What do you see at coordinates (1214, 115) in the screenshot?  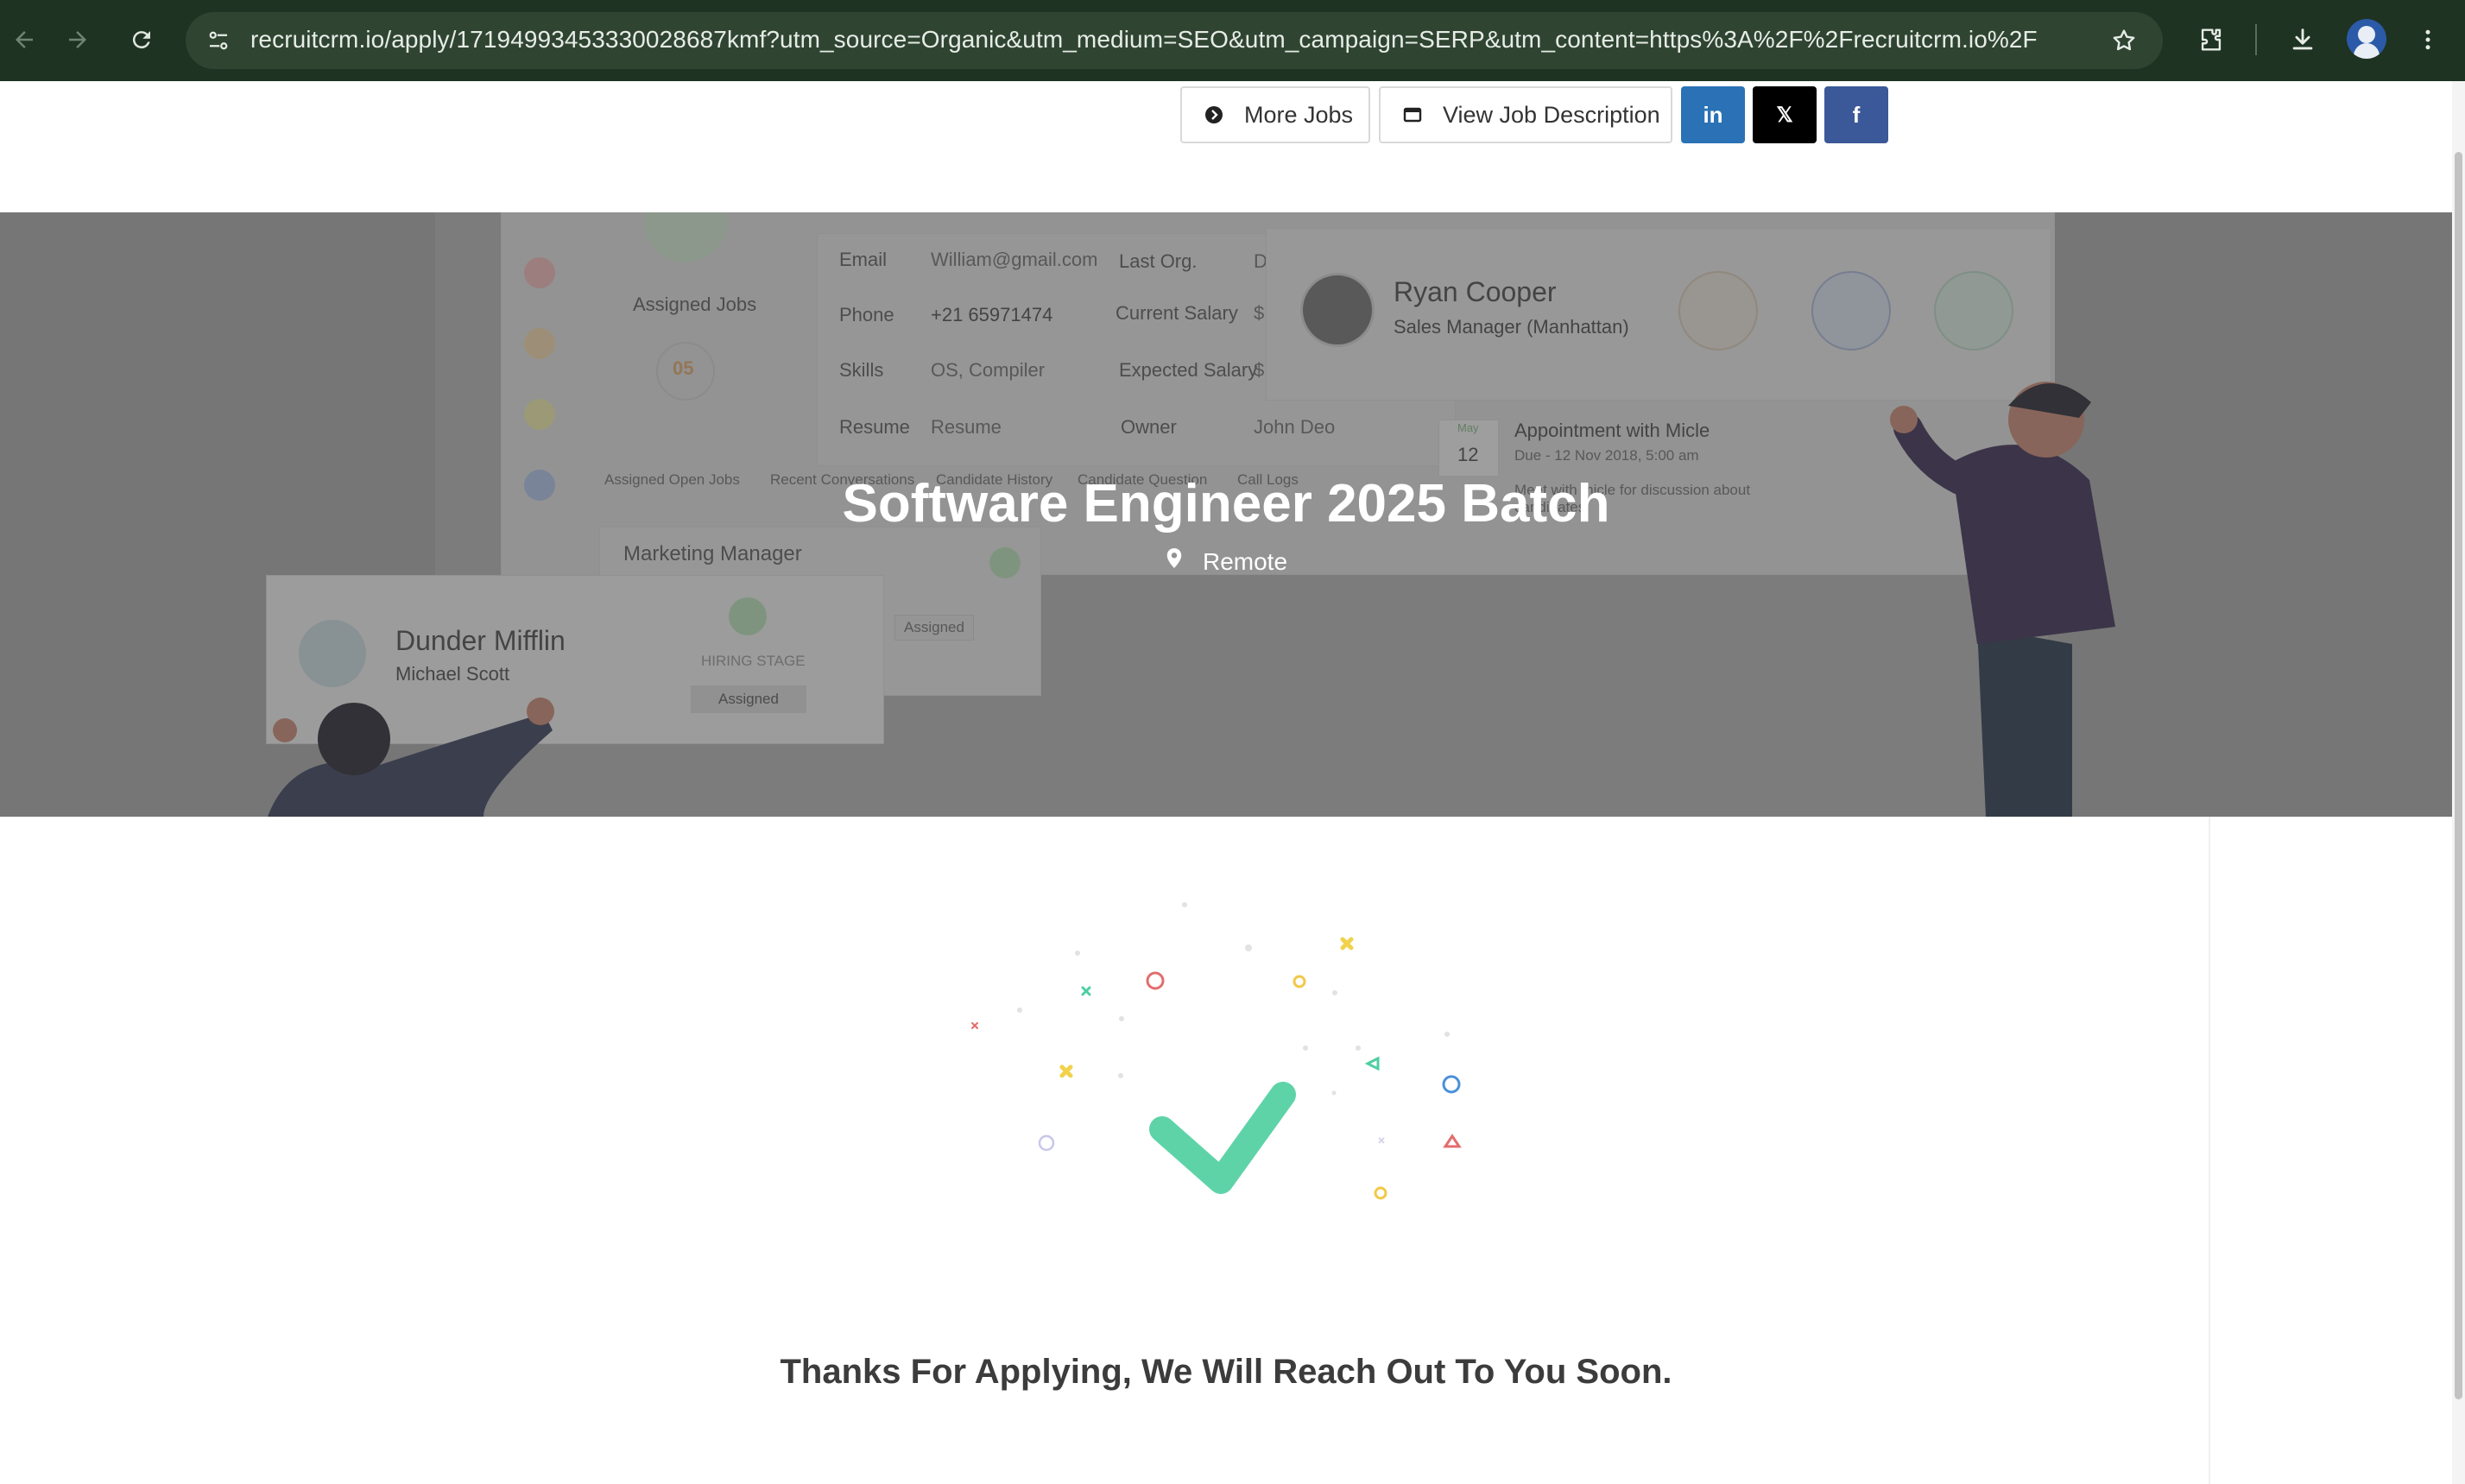 I see `arrow-circle-right-icon` at bounding box center [1214, 115].